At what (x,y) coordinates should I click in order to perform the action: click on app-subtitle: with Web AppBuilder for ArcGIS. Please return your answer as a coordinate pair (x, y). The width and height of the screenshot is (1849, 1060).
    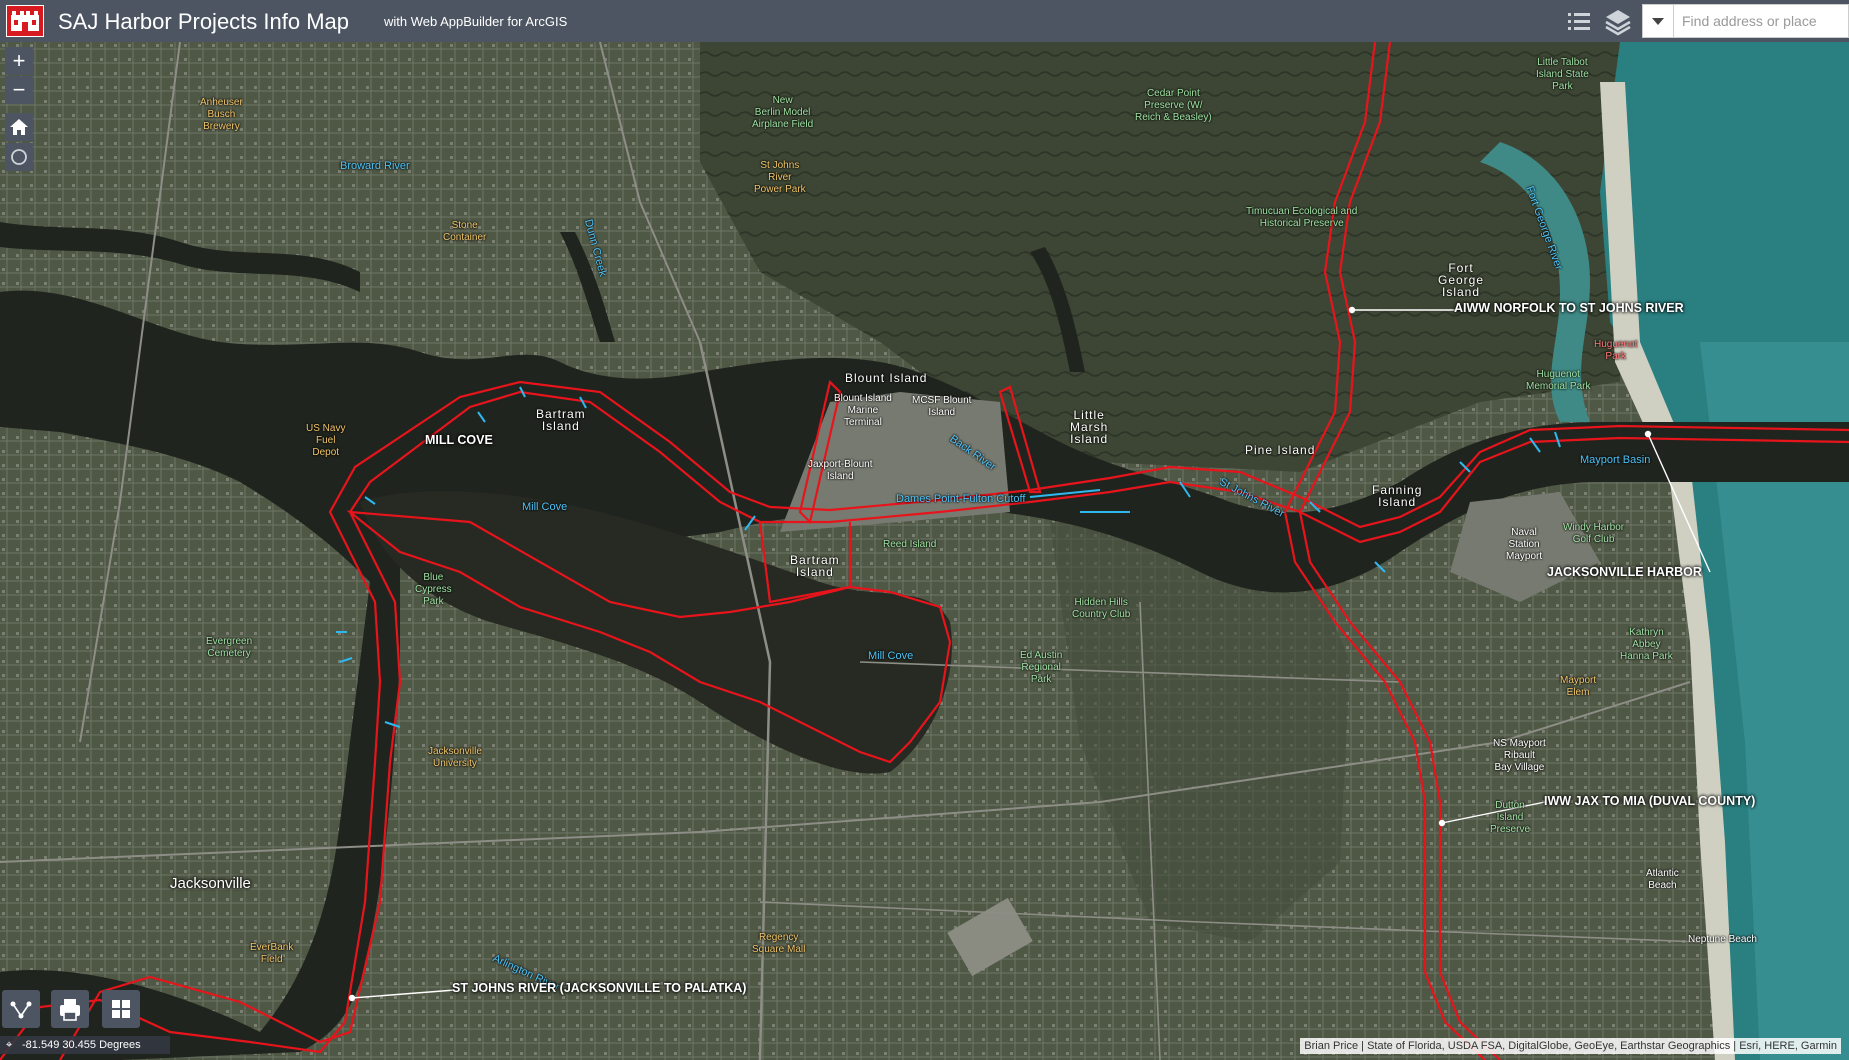
    Looking at the image, I should click on (476, 21).